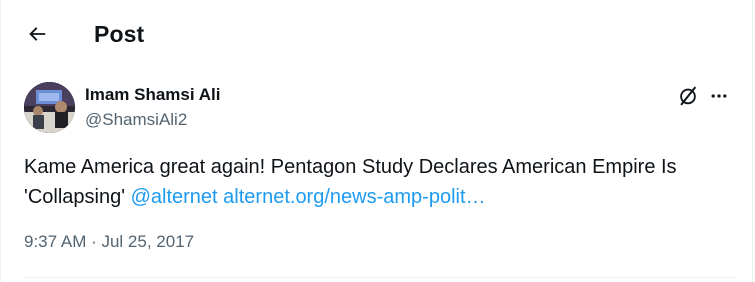 Image resolution: width=755 pixels, height=282 pixels. I want to click on back-button, so click(37, 34).